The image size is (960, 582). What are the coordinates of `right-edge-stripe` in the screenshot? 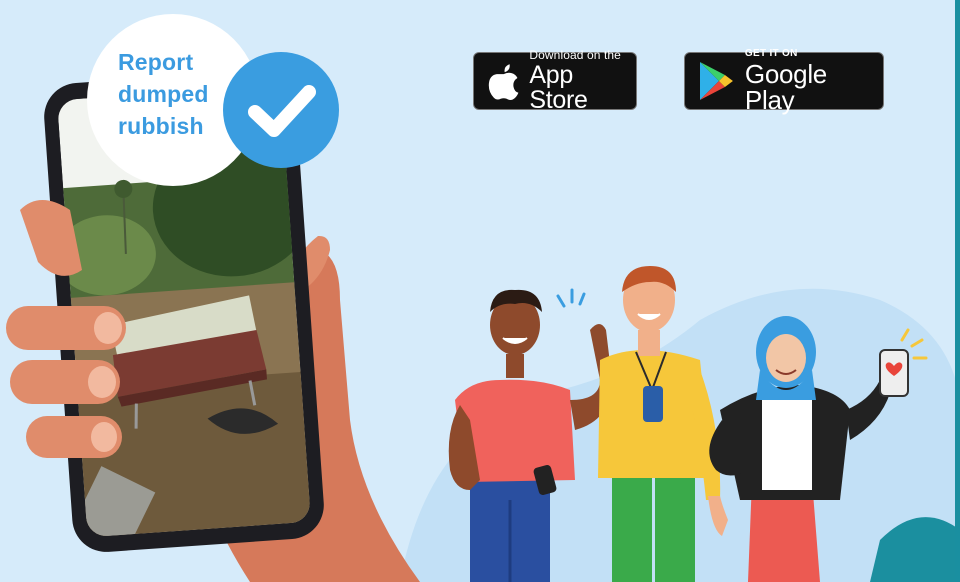 It's located at (957, 291).